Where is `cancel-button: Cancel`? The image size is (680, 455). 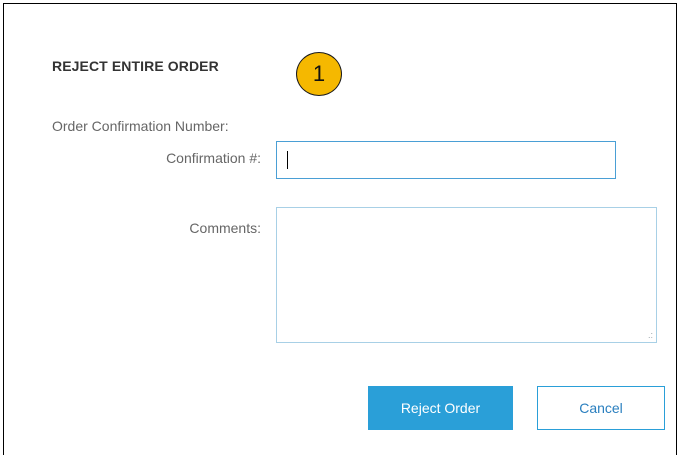 cancel-button: Cancel is located at coordinates (601, 408).